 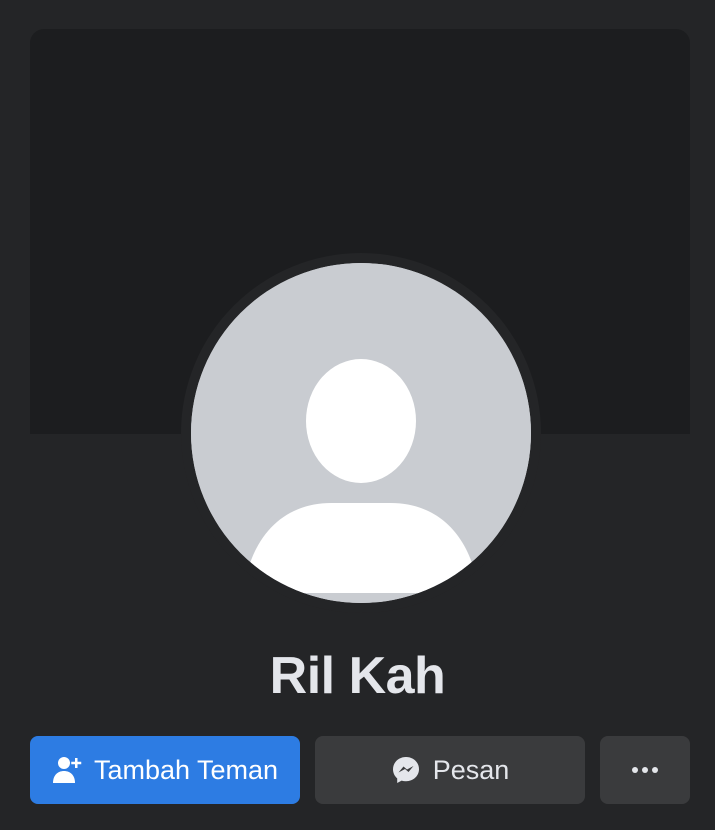 I want to click on message-label: Pesan, so click(x=471, y=769).